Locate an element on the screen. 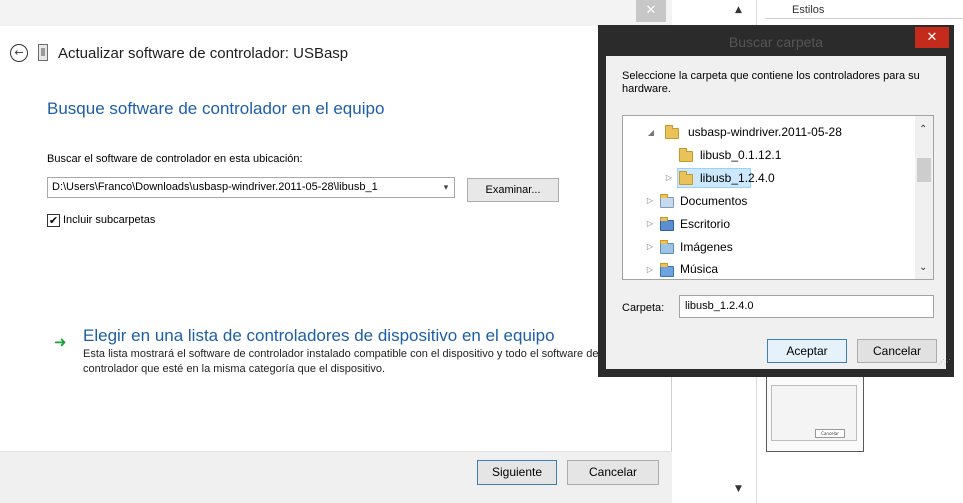  styles-divider is located at coordinates (864, 18).